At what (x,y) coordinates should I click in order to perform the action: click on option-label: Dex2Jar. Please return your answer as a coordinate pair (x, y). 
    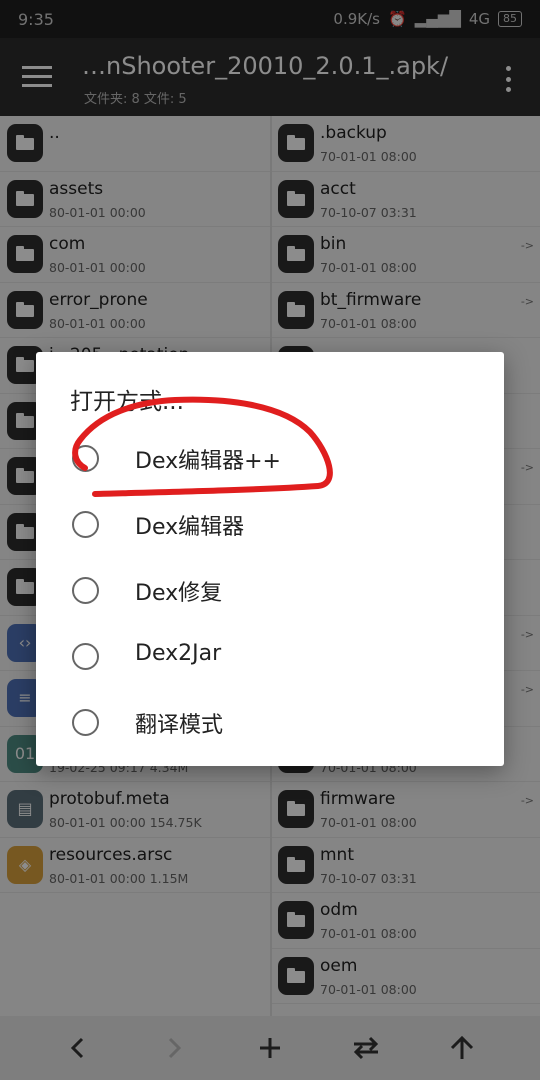
    Looking at the image, I should click on (178, 653).